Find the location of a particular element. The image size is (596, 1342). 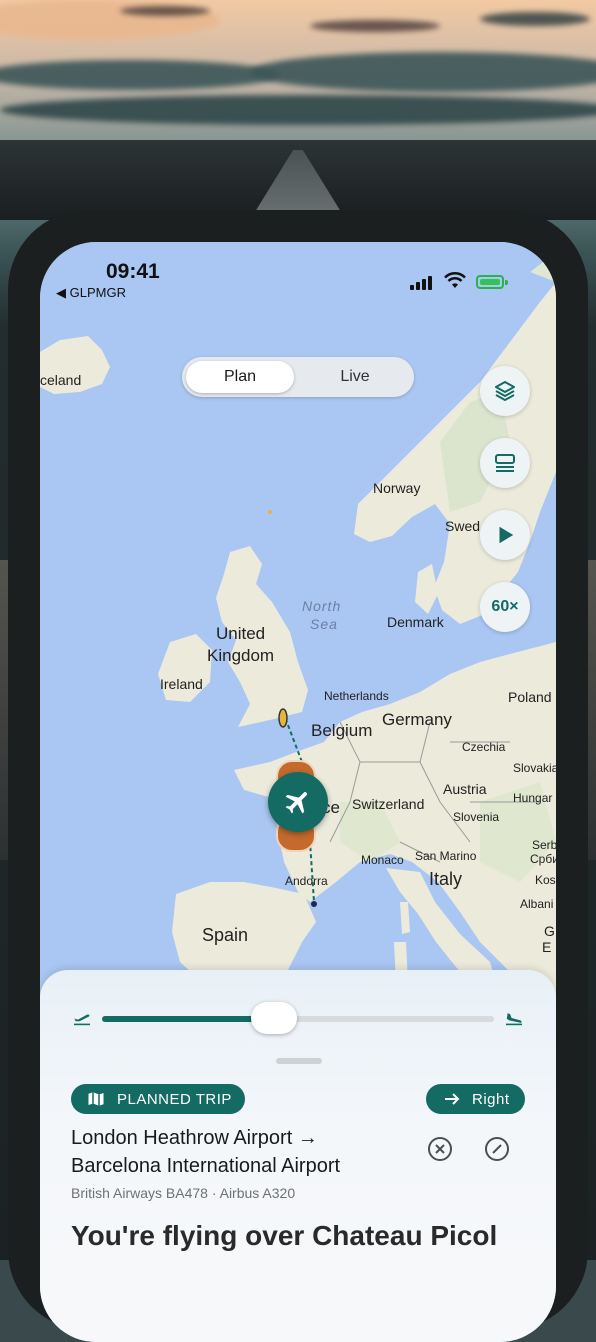

arrow-right-icon is located at coordinates (452, 1099).